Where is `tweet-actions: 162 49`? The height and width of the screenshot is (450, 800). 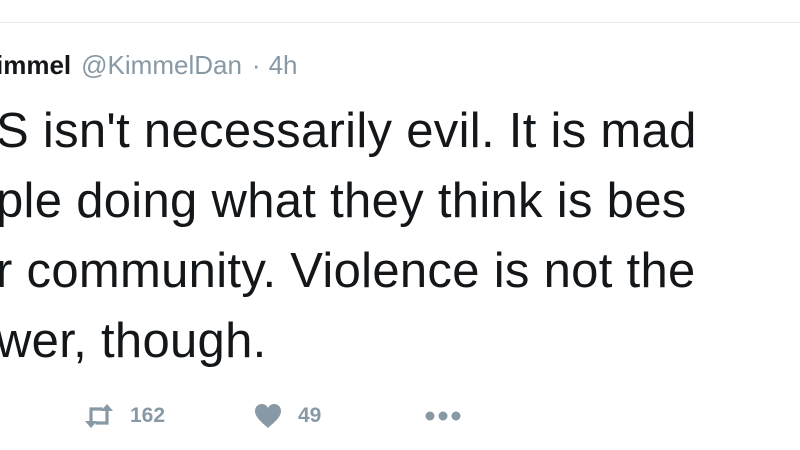 tweet-actions: 162 49 is located at coordinates (273, 416).